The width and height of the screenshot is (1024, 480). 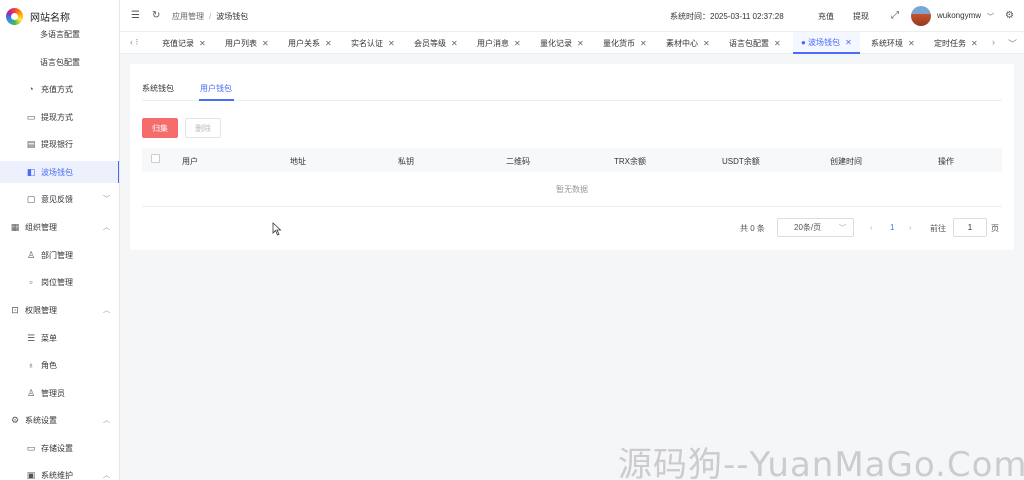 I want to click on tab-language-pack: 语言包配置 ✕, so click(x=751, y=43).